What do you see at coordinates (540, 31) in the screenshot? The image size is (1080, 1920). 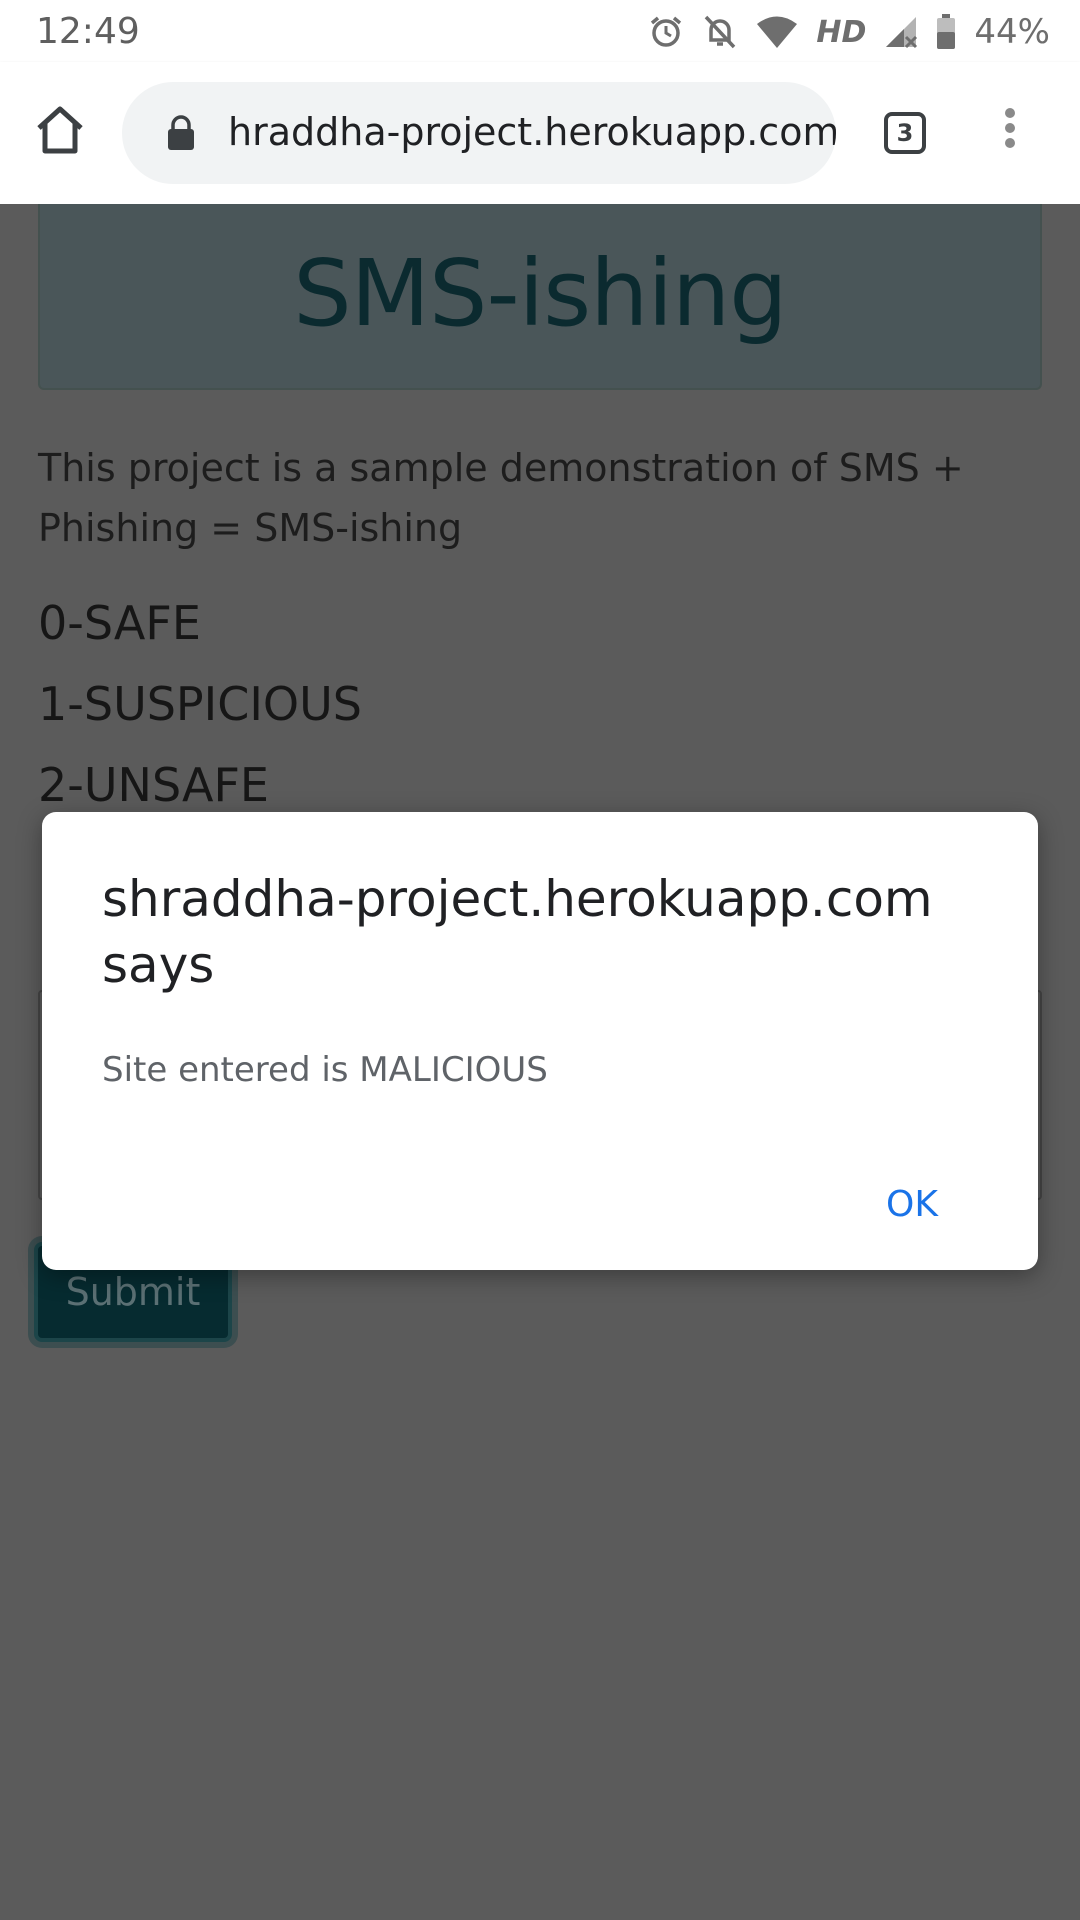 I see `status-bar: 12:49 HD 44%` at bounding box center [540, 31].